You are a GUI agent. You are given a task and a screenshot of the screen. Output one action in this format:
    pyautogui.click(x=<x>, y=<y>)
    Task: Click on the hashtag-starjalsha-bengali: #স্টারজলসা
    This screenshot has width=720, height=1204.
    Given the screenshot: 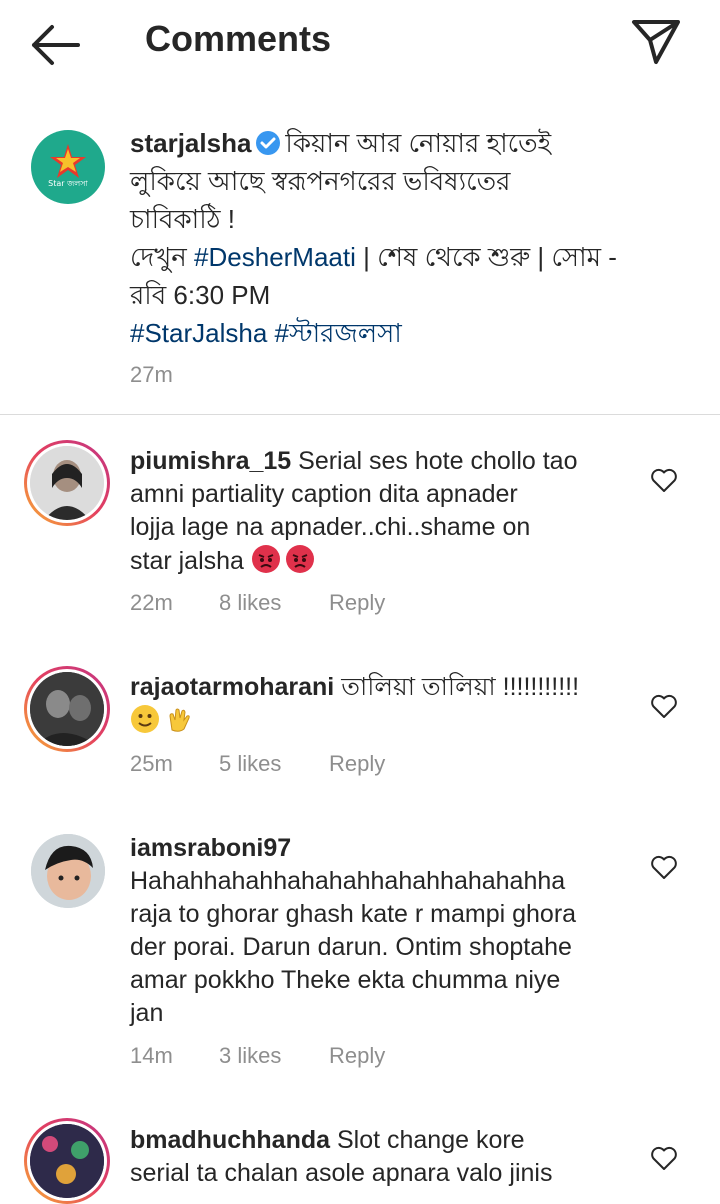 What is the action you would take?
    pyautogui.click(x=338, y=333)
    